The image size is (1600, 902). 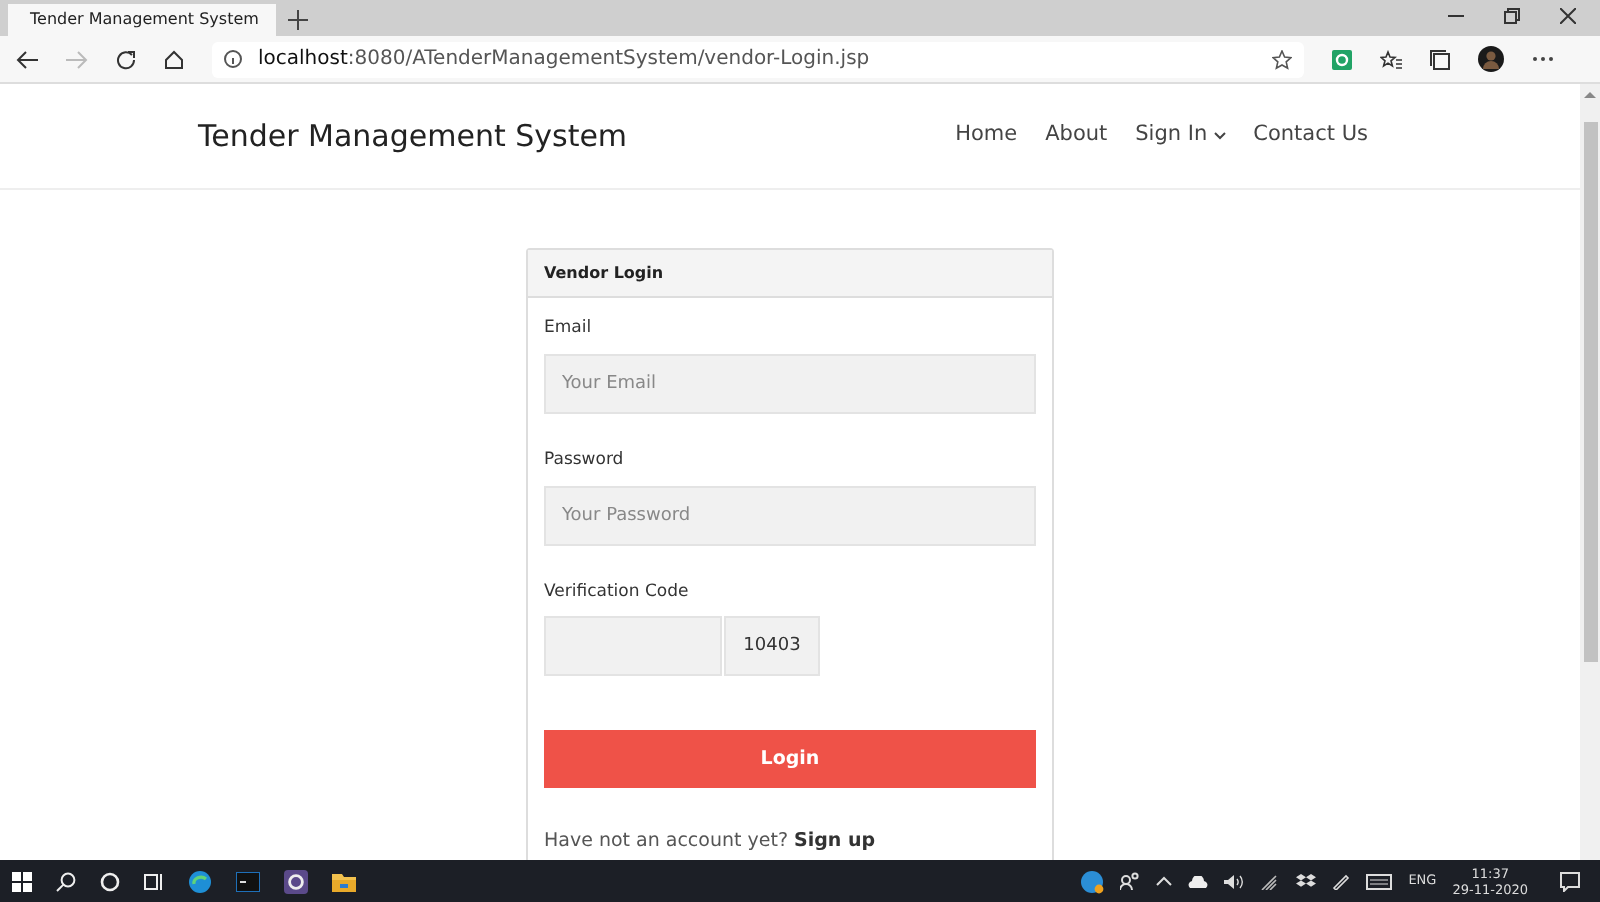 I want to click on favorites-icon, so click(x=1391, y=59).